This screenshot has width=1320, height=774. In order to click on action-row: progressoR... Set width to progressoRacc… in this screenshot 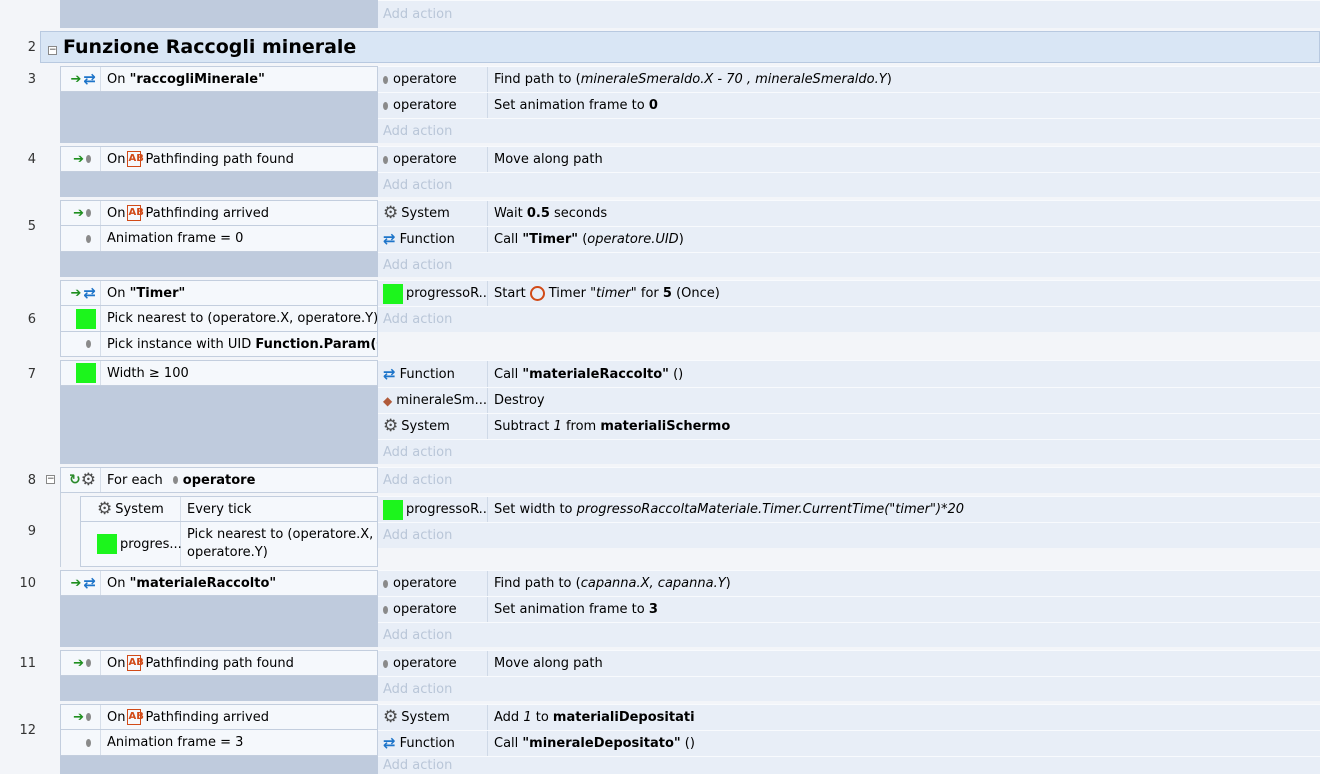, I will do `click(849, 509)`.